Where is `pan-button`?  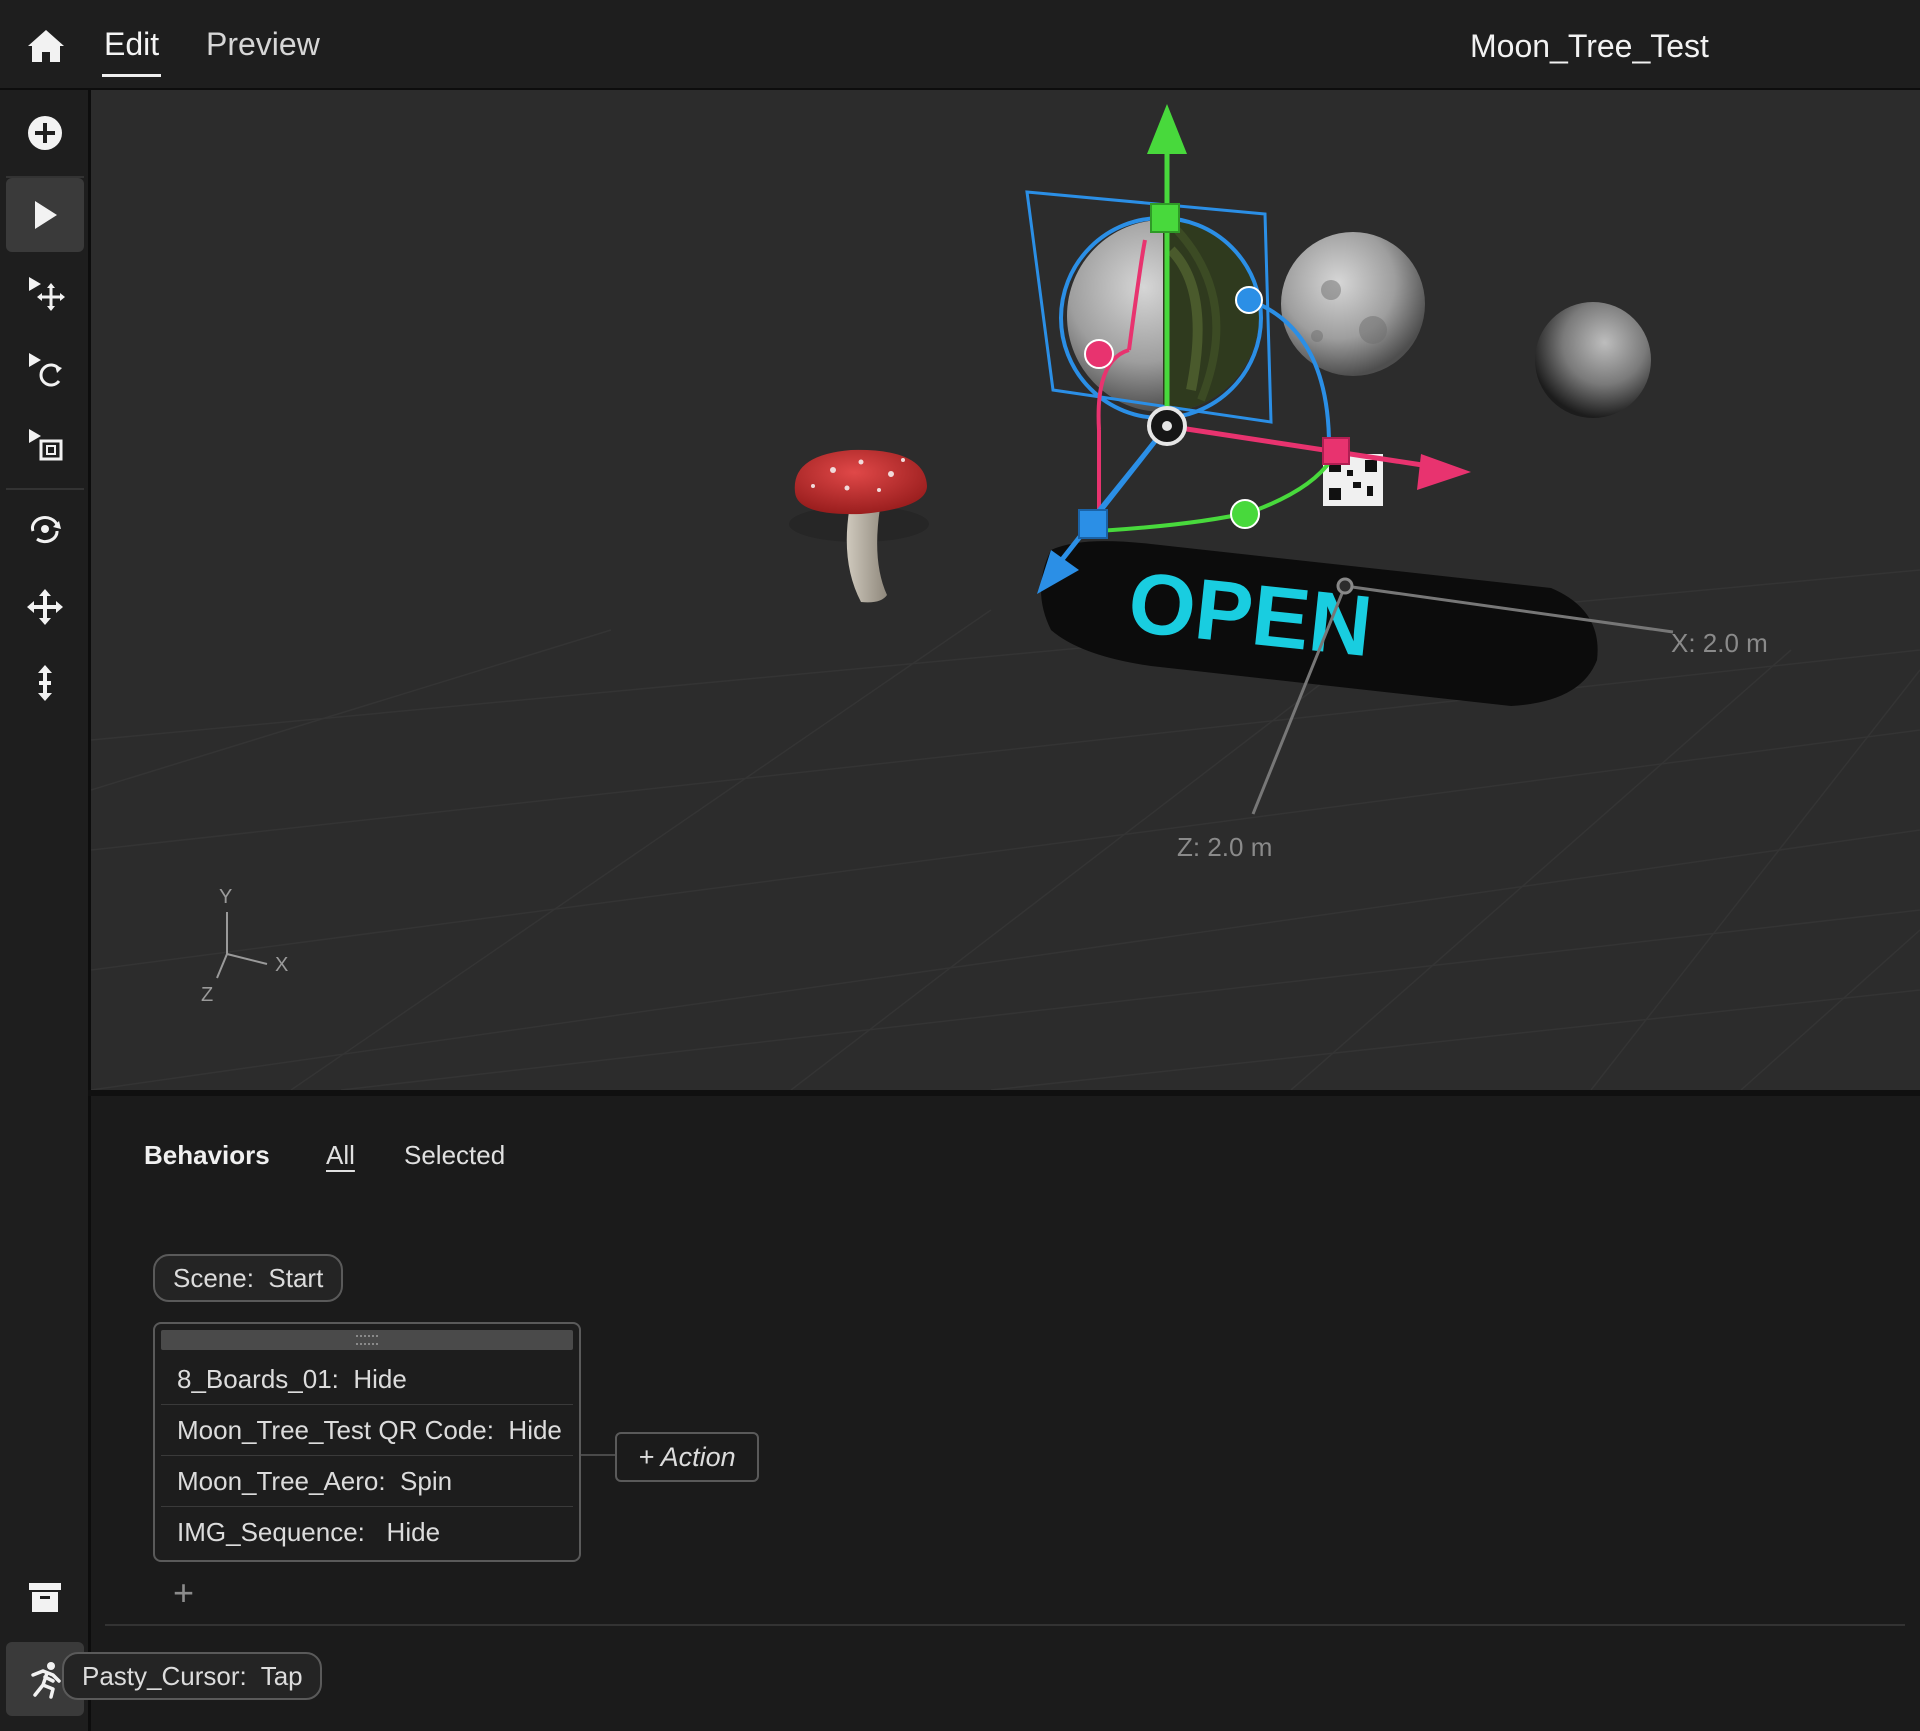 pan-button is located at coordinates (45, 607).